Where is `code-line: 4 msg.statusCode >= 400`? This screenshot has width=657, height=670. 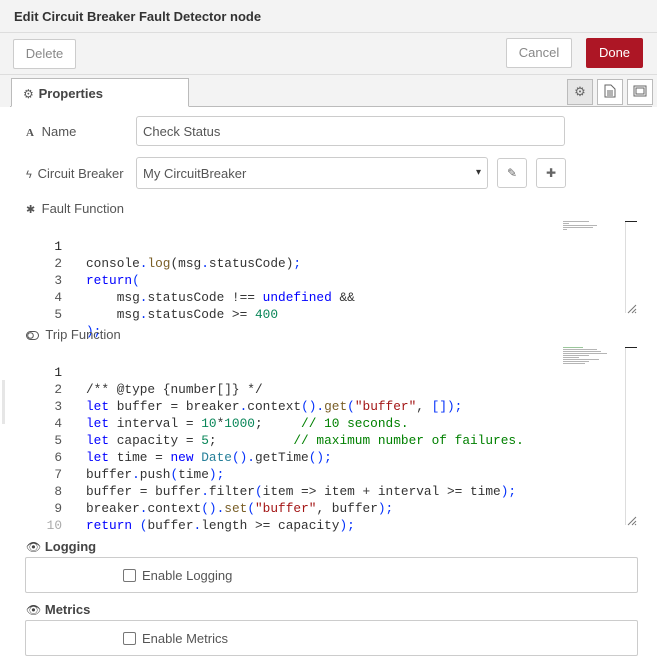
code-line: 4 msg.statusCode >= 400 is located at coordinates (166, 306).